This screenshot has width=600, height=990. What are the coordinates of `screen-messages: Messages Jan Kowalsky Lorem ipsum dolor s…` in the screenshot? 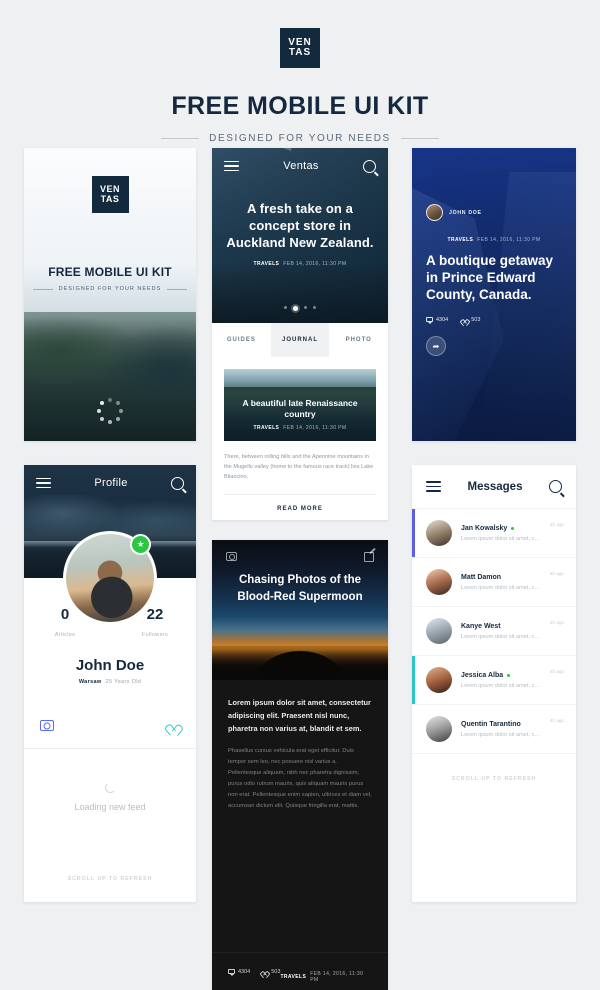 It's located at (494, 683).